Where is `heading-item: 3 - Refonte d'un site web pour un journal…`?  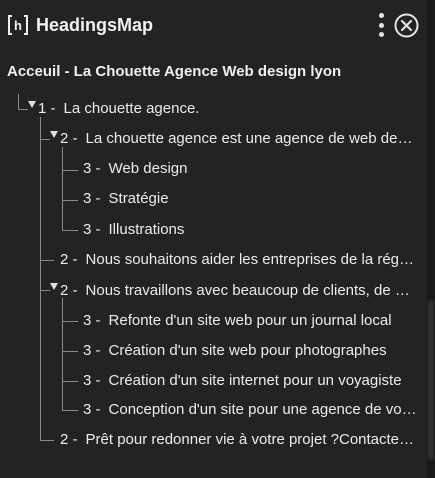
heading-item: 3 - Refonte d'un site web pour un journal… is located at coordinates (250, 321).